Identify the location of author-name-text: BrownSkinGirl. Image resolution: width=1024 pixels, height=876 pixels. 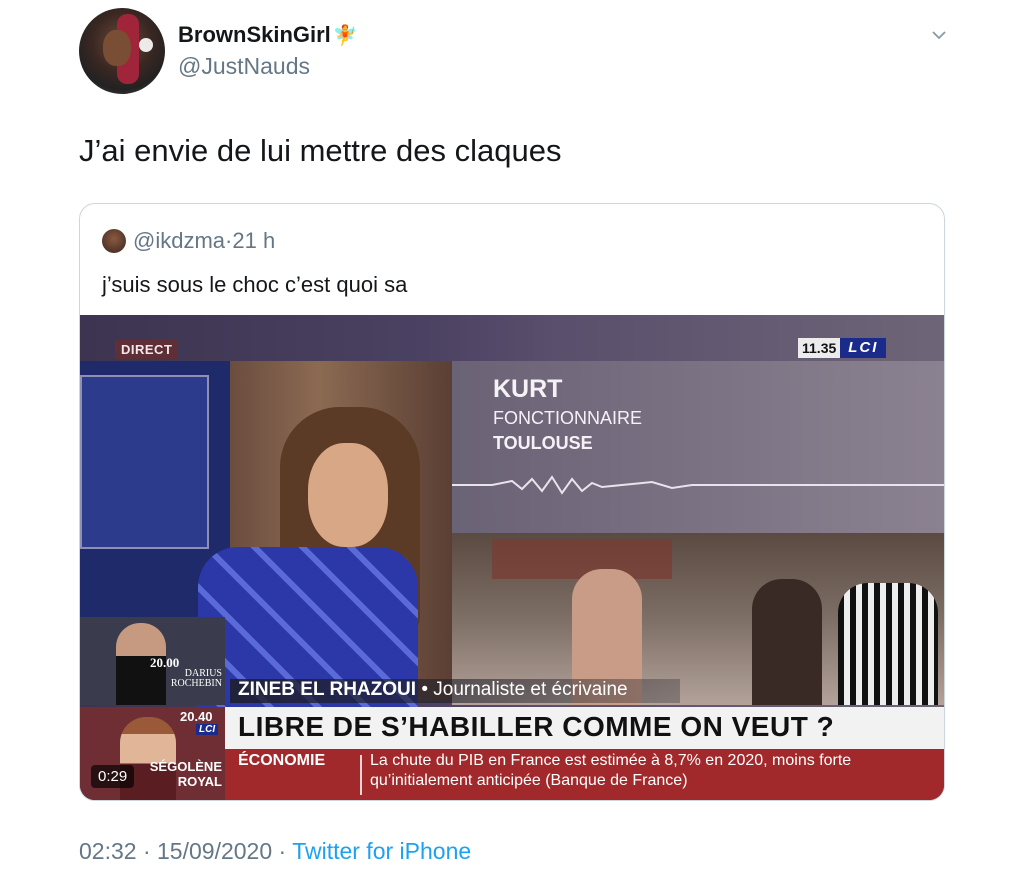
(254, 34).